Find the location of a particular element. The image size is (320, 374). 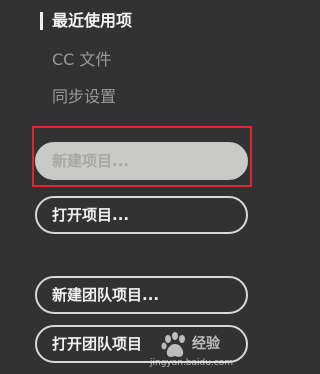

open-team-project-button: 打开团队项目 is located at coordinates (141, 344).